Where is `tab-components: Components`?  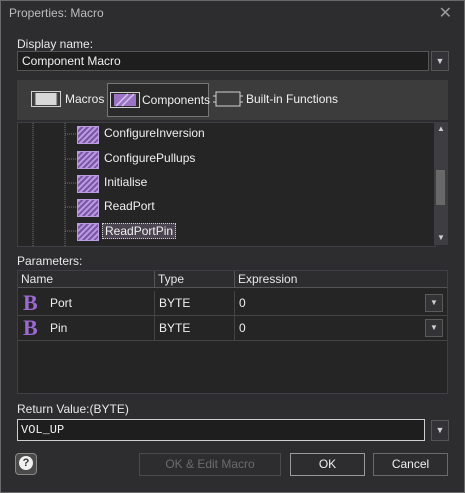
tab-components: Components is located at coordinates (159, 100).